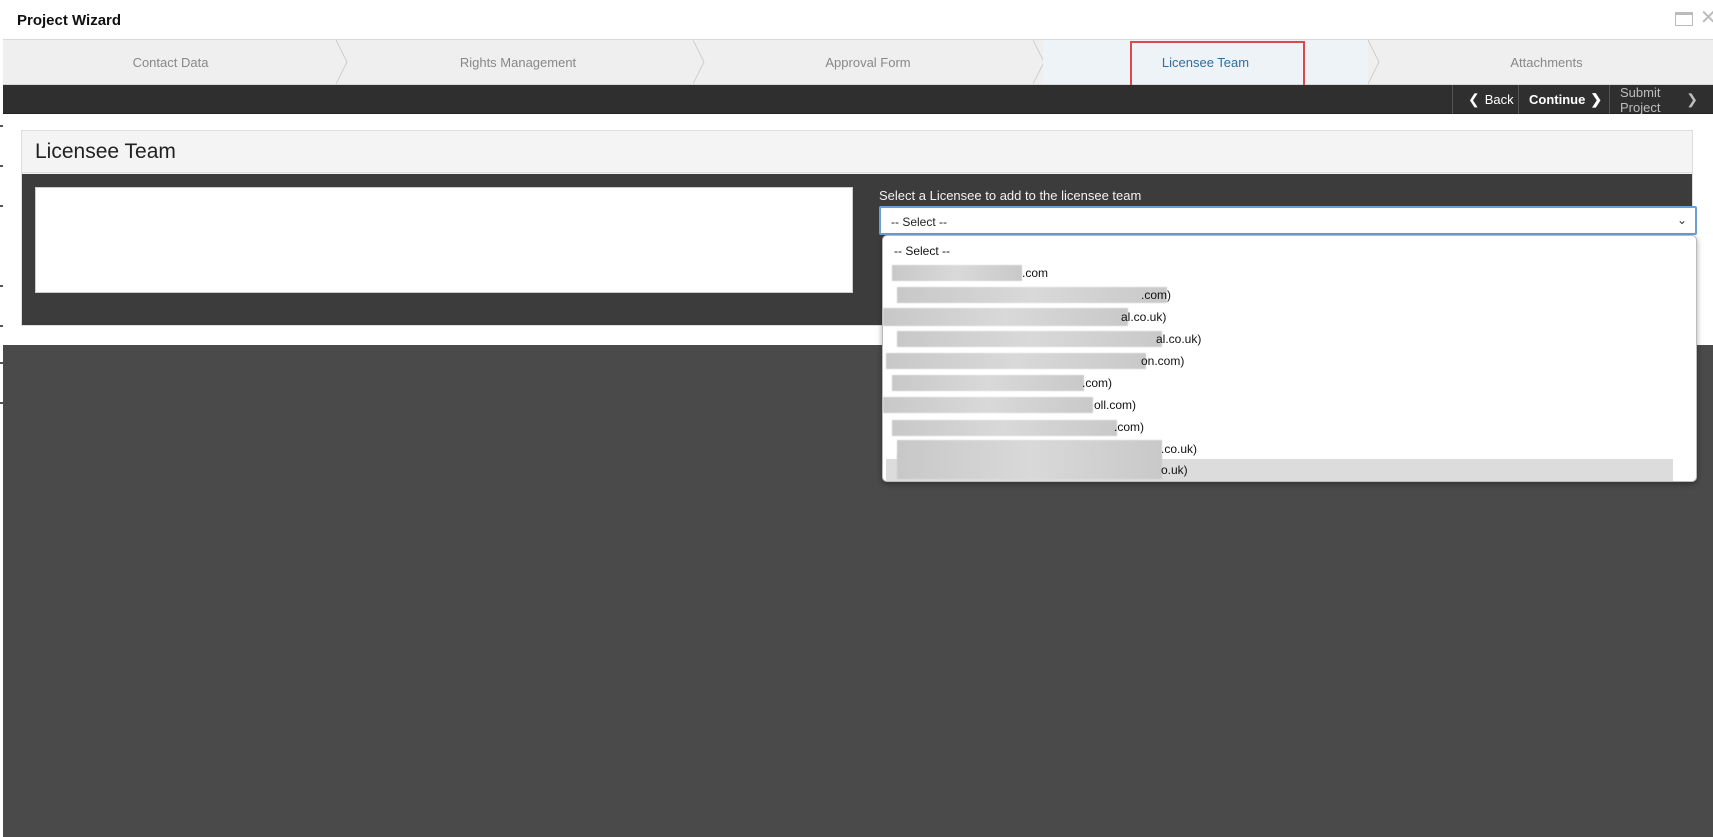 This screenshot has height=837, width=1713. What do you see at coordinates (858, 99) in the screenshot?
I see `wizard-toolbar: ❮ Back Continue ❯ Submit Project ❯` at bounding box center [858, 99].